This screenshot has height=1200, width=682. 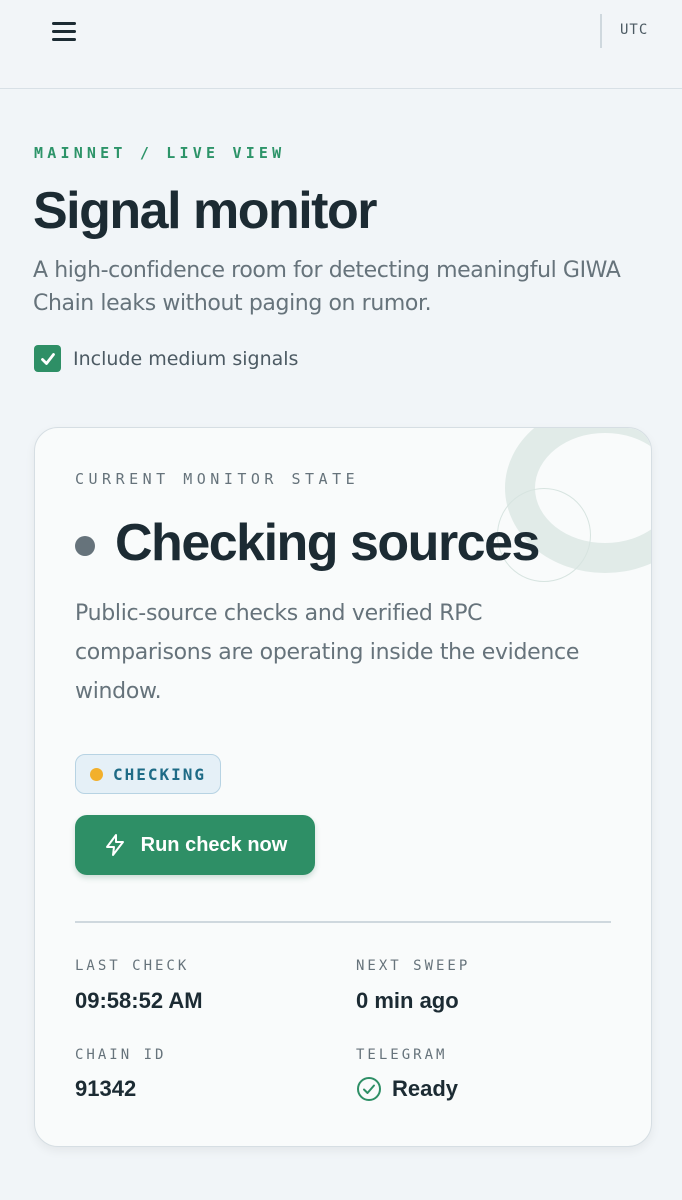 I want to click on card-eyebrow: CURRENT MONITOR STATE, so click(x=217, y=479).